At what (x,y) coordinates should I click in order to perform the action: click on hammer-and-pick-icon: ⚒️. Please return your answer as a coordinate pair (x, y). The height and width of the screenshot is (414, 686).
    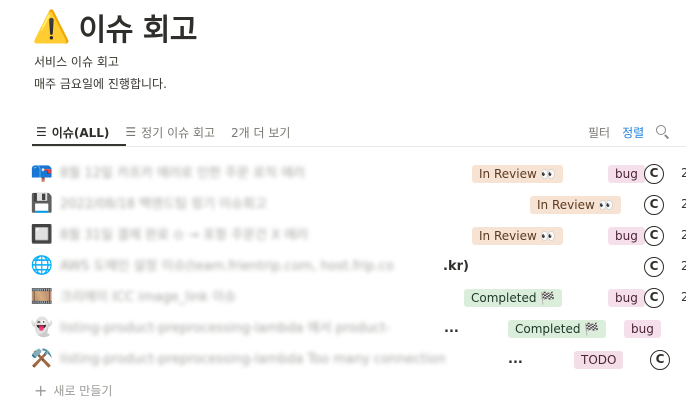
    Looking at the image, I should click on (42, 358).